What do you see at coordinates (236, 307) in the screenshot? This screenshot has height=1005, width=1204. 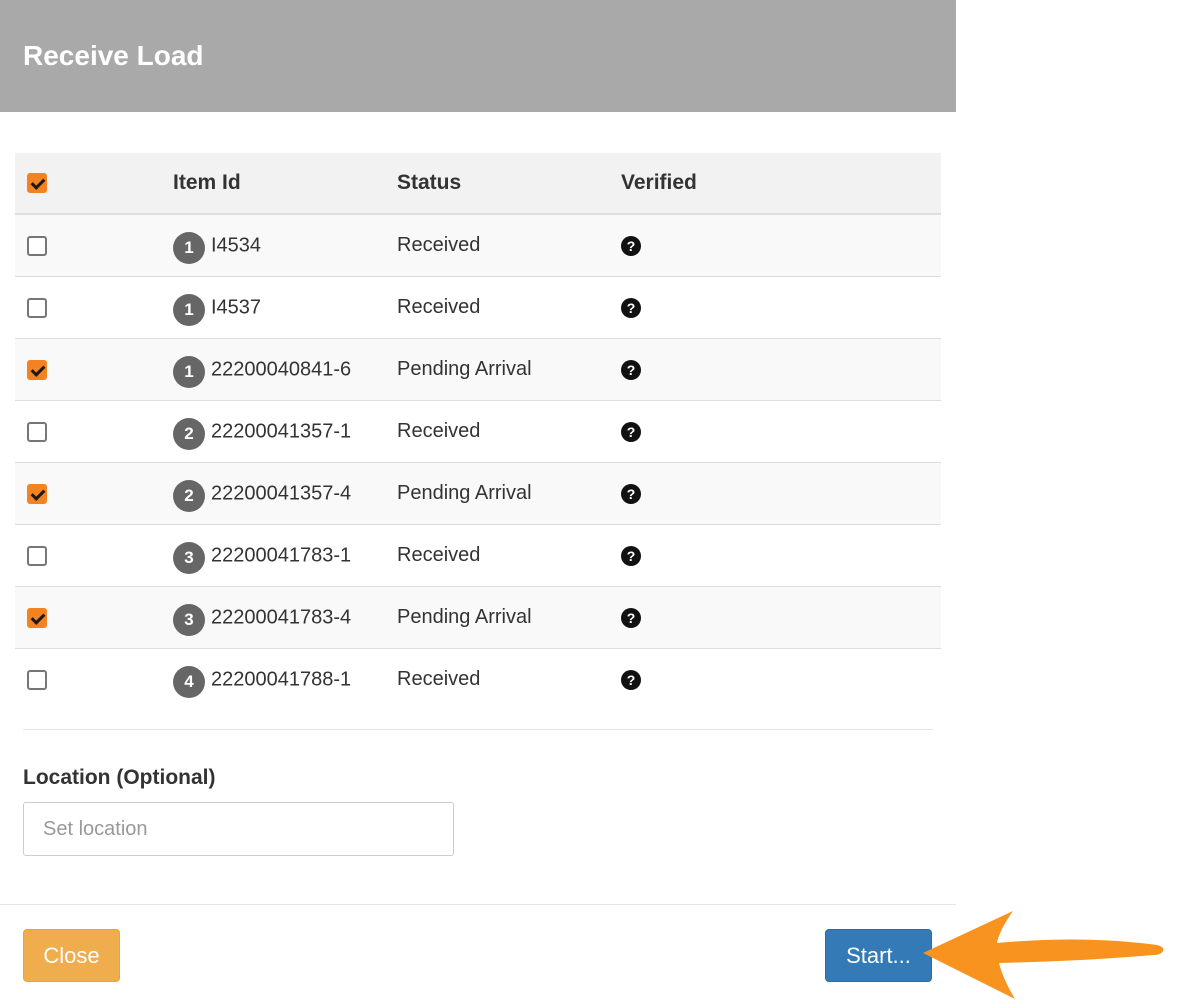 I see `item-id: I4537` at bounding box center [236, 307].